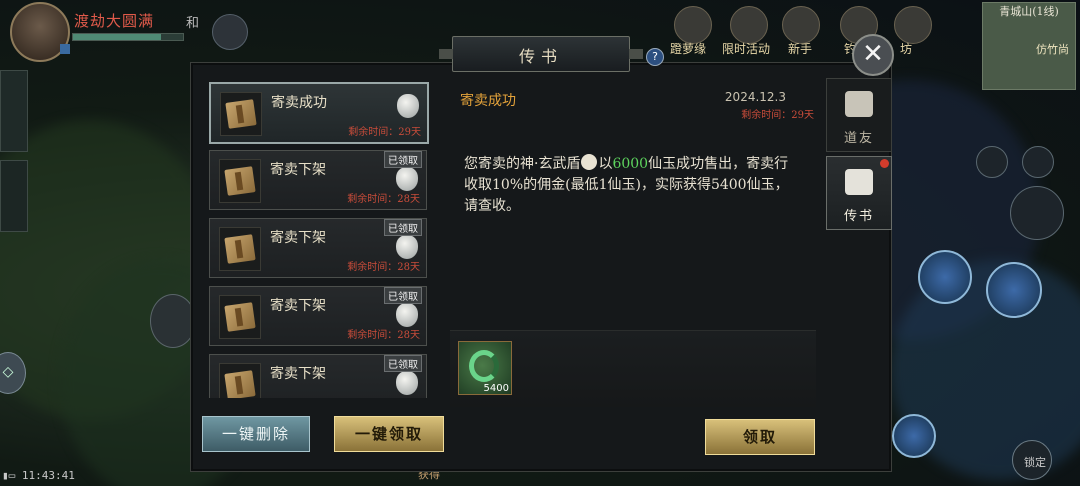  What do you see at coordinates (755, 97) in the screenshot?
I see `content-date: 2024.12.3` at bounding box center [755, 97].